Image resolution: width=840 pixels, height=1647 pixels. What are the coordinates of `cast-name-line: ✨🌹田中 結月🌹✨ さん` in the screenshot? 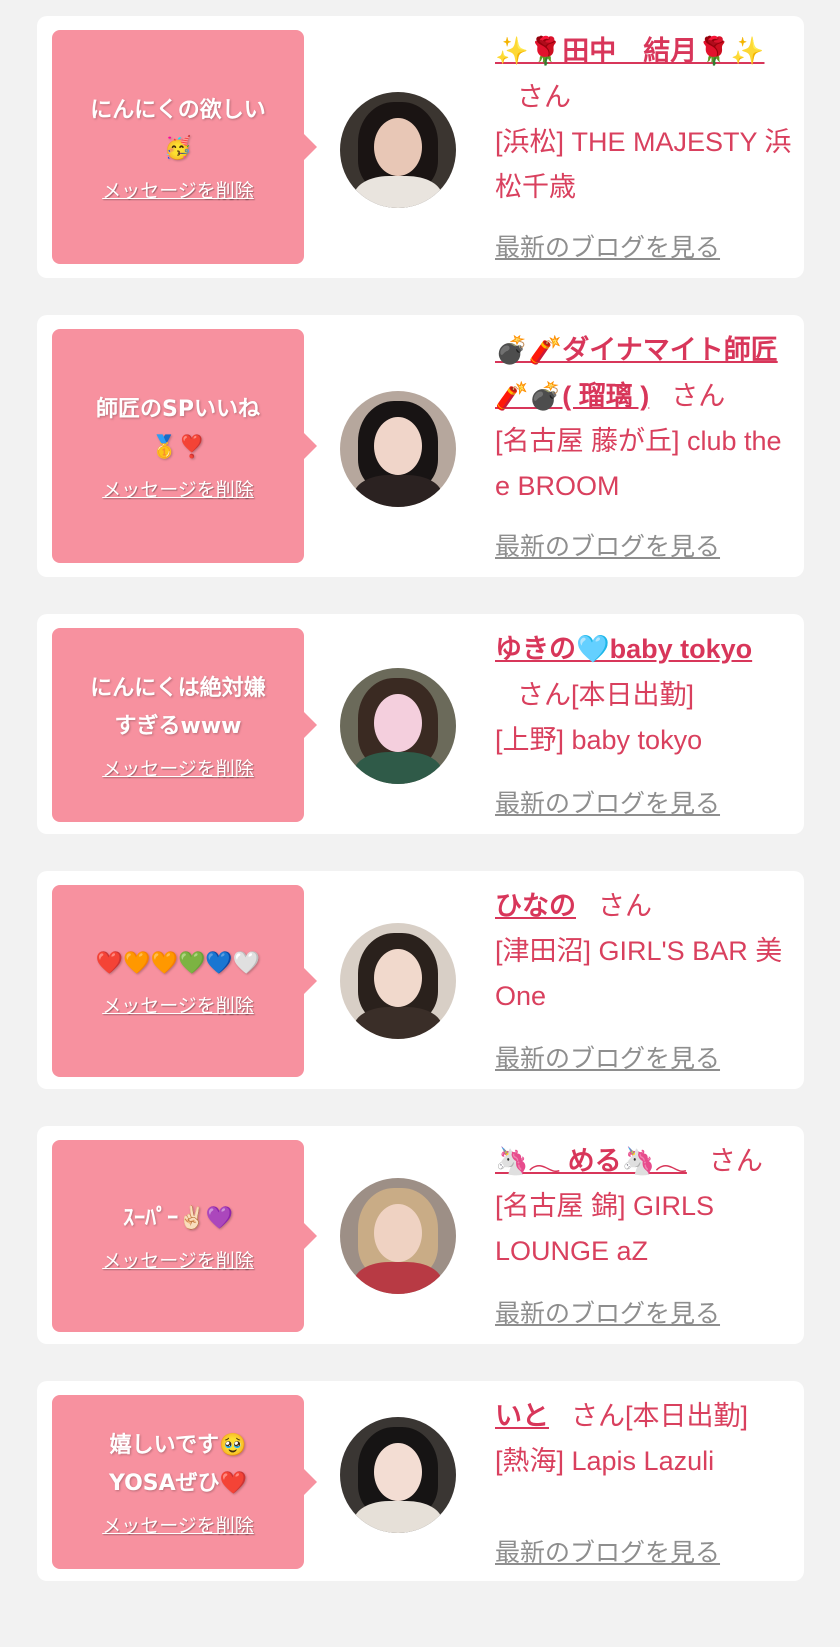 It's located at (645, 74).